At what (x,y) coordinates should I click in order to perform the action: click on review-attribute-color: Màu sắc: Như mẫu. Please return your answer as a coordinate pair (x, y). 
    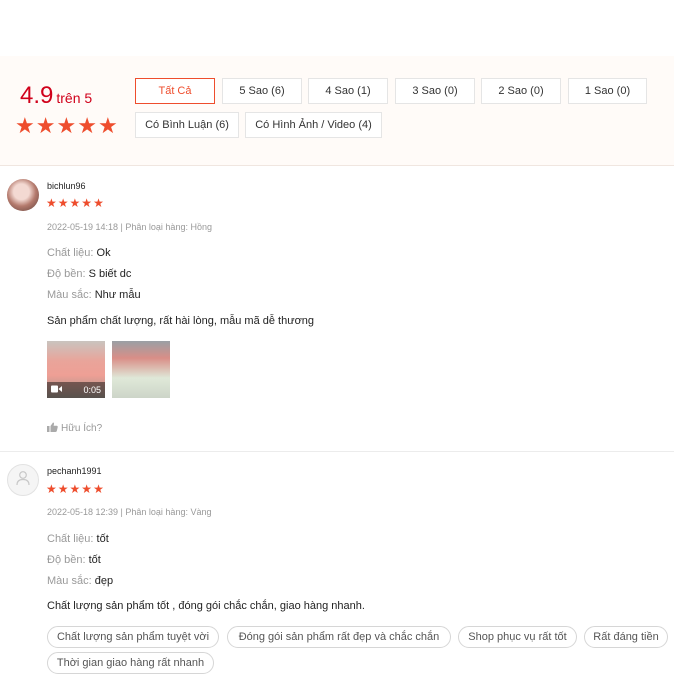
    Looking at the image, I should click on (94, 295).